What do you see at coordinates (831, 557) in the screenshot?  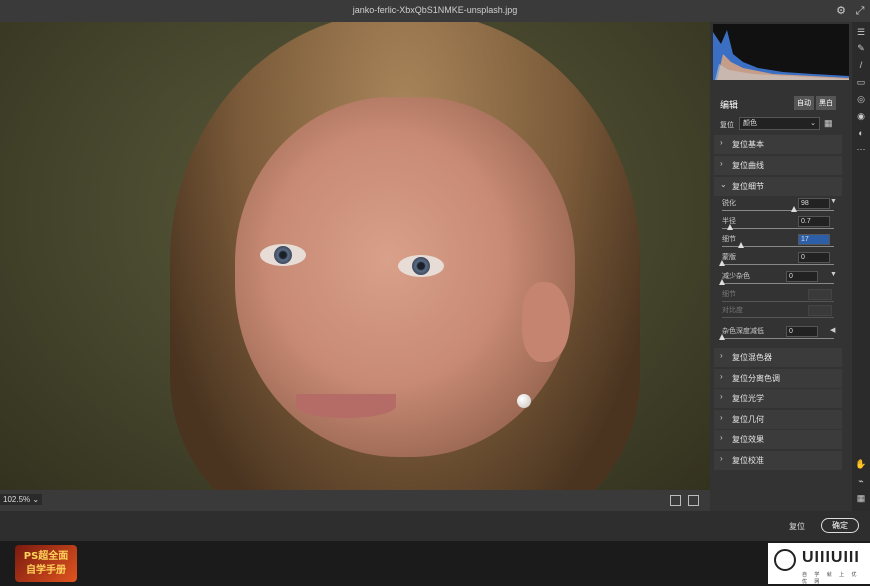 I see `brand-name: UIIIUIII` at bounding box center [831, 557].